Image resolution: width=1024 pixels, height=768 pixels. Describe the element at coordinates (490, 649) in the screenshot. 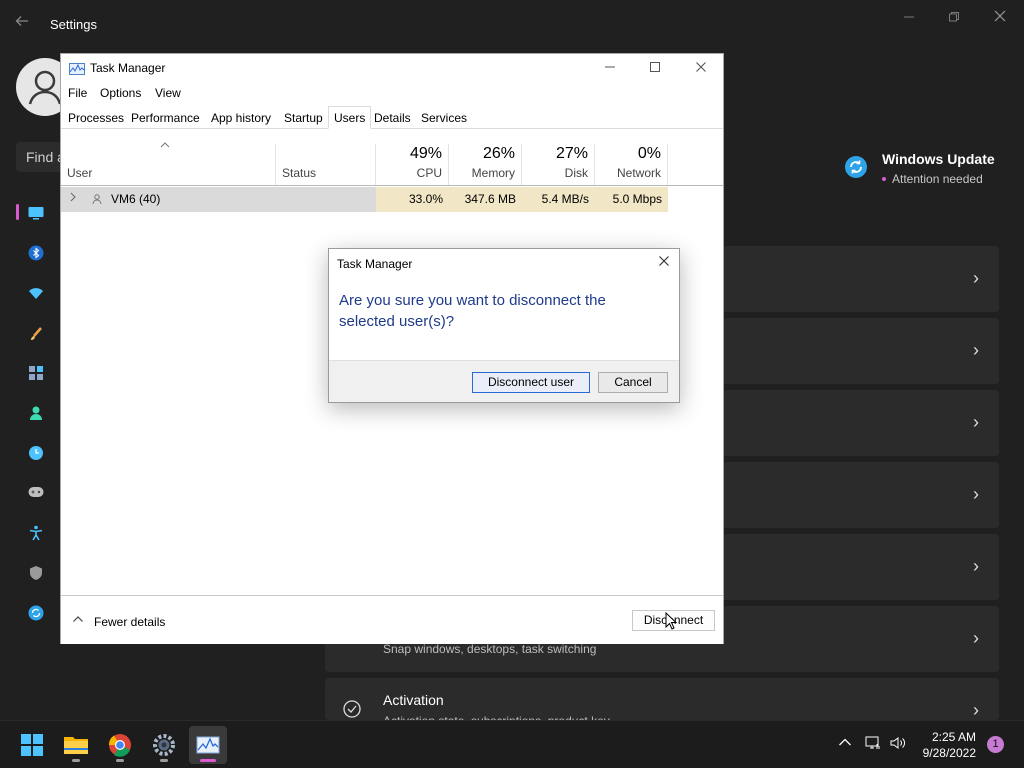

I see `card-subtitle: Snap windows, desktops, task switching` at that location.